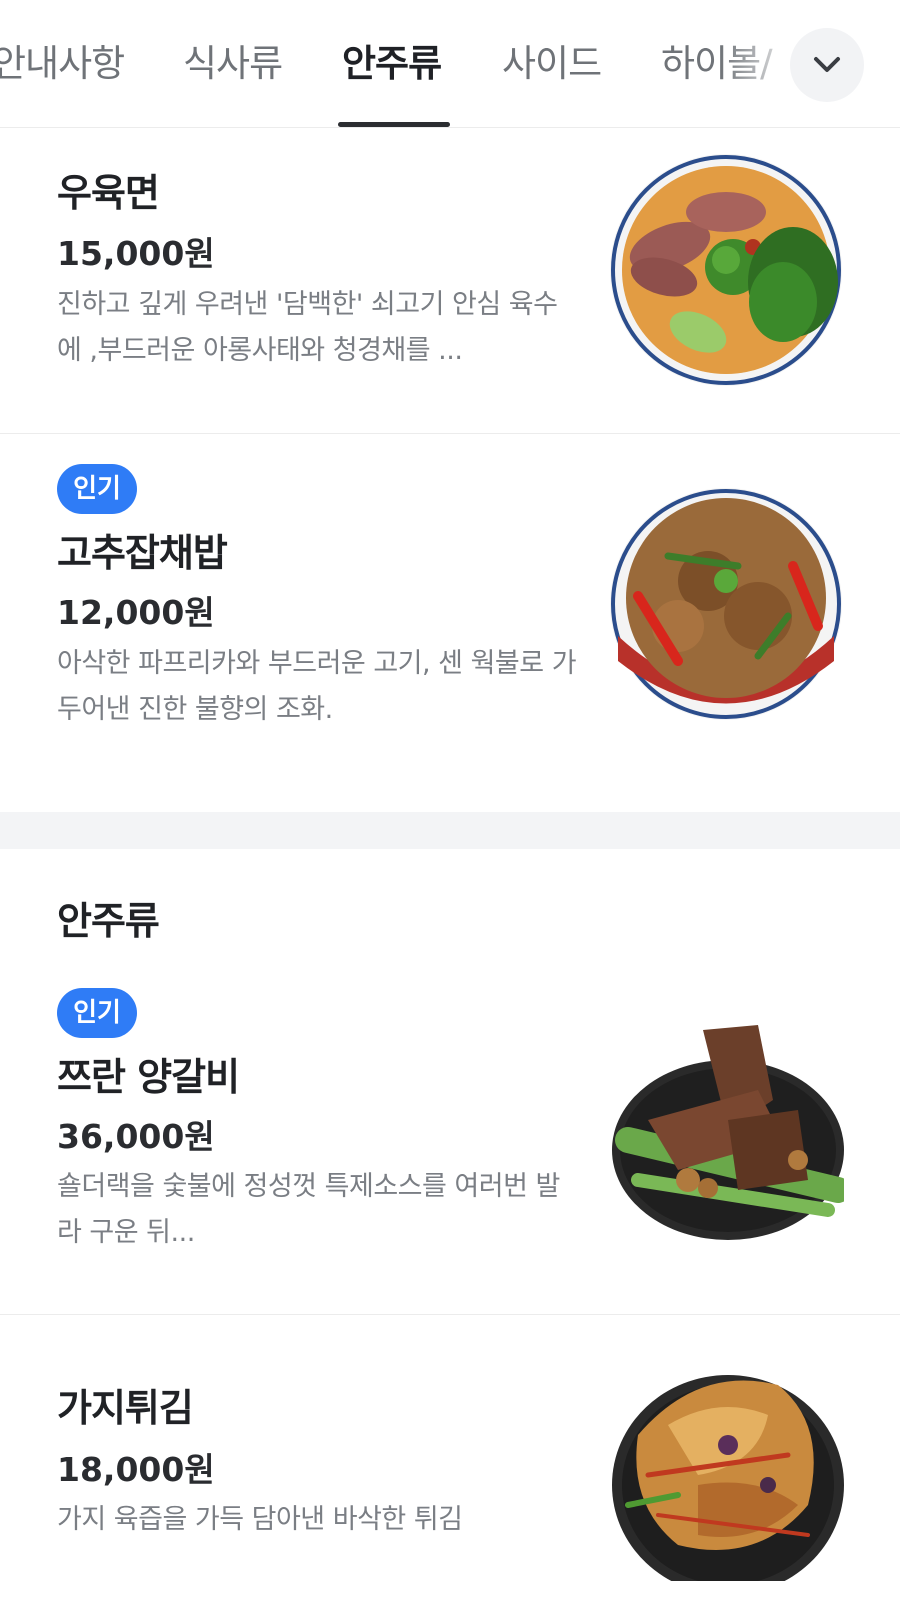 This screenshot has height=1599, width=900. What do you see at coordinates (552, 60) in the screenshot?
I see `tab-sides: 사이드` at bounding box center [552, 60].